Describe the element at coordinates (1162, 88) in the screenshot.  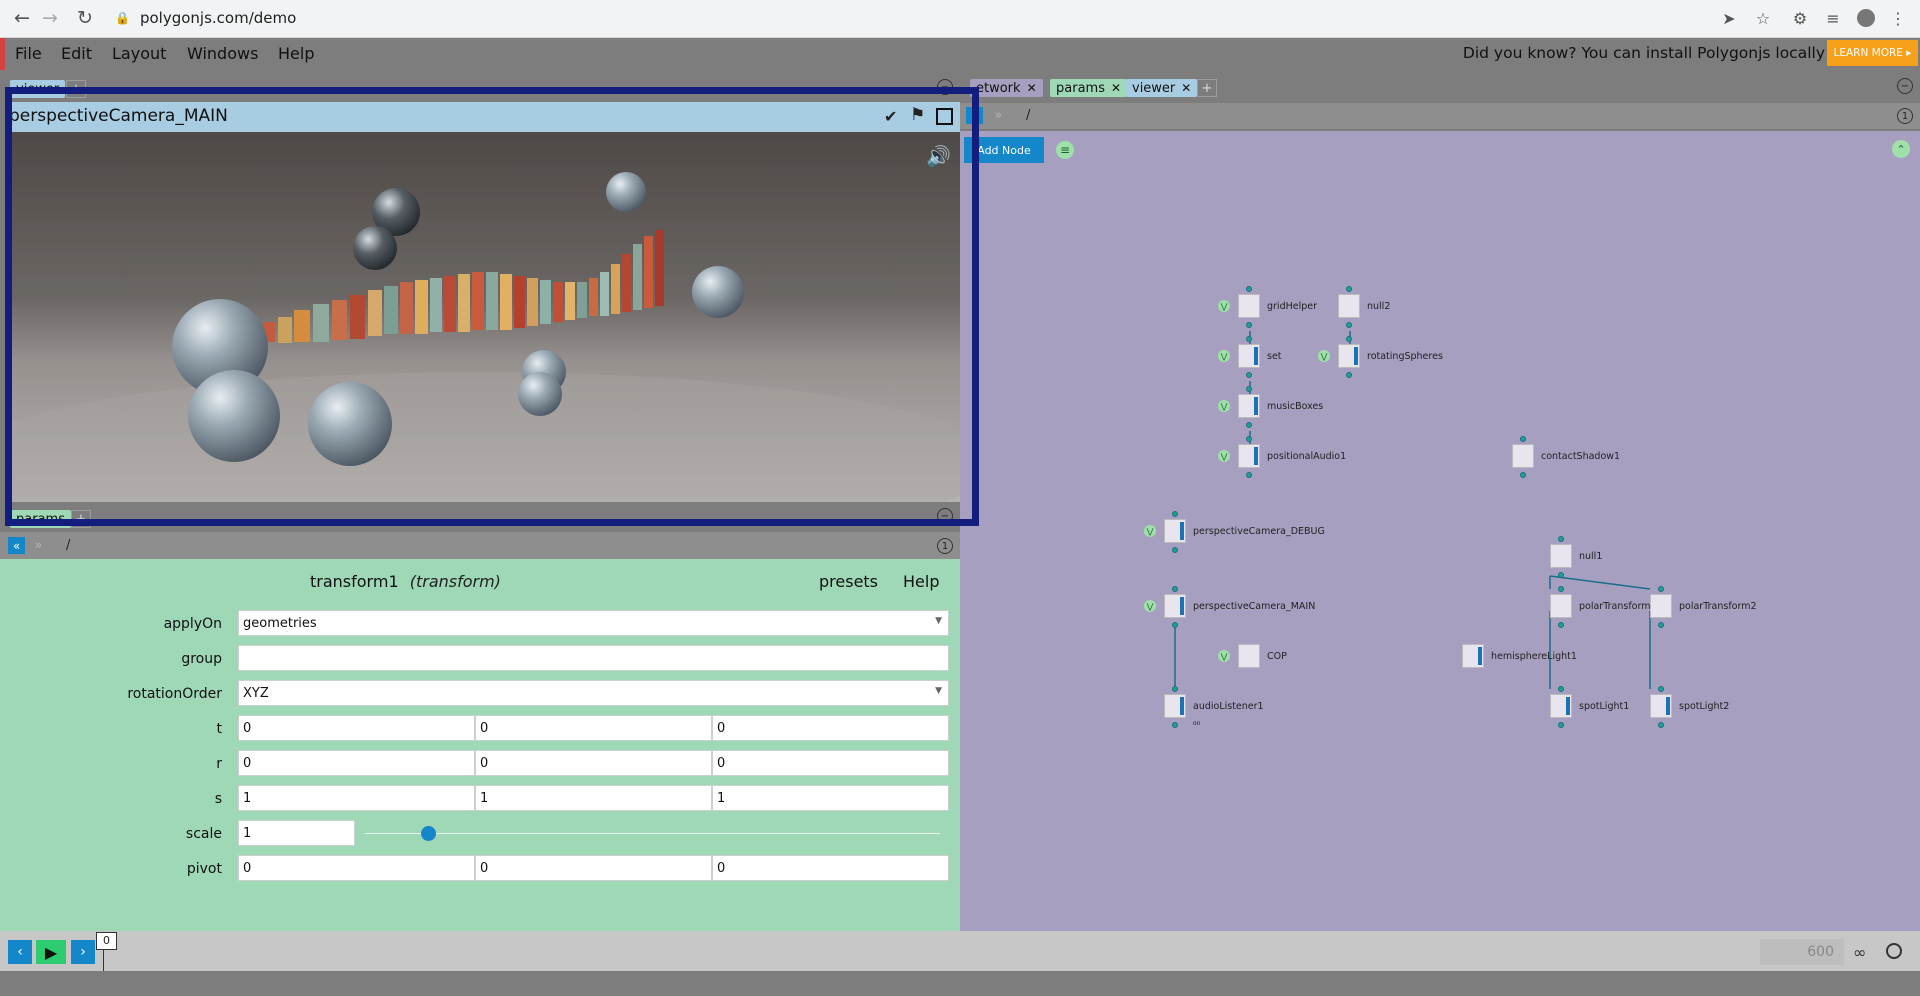
I see `tab-network-viewer: viewer ✕` at that location.